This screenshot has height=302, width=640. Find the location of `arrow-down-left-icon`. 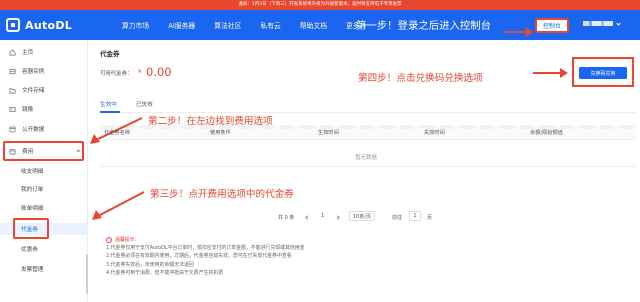

arrow-down-left-icon is located at coordinates (118, 205).